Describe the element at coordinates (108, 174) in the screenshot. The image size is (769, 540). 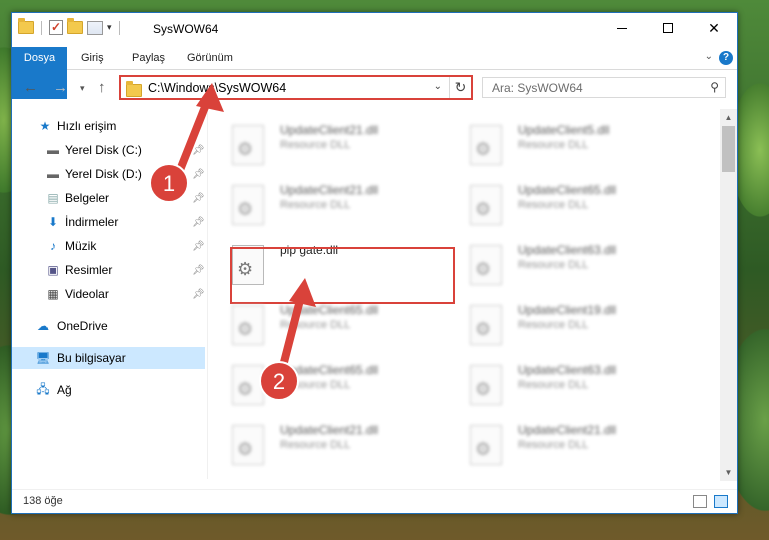
I see `sidebar-item-local-disk-d: ▬ Yerel Disk (D:) 📌︎` at that location.